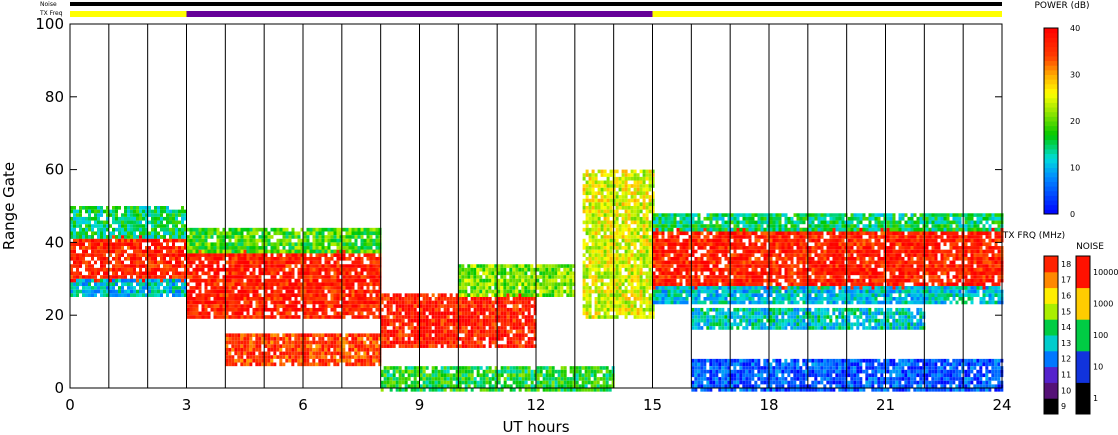  I want to click on x-tick-label: 18, so click(768, 405).